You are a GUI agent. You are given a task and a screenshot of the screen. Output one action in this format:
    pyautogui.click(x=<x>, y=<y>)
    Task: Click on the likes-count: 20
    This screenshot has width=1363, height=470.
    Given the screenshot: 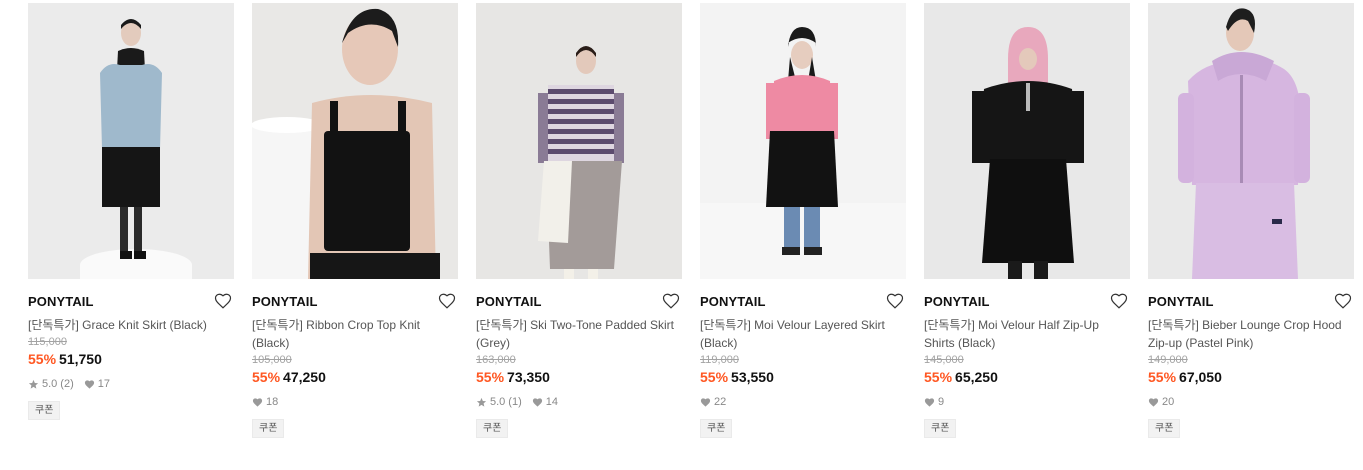 What is the action you would take?
    pyautogui.click(x=1168, y=402)
    